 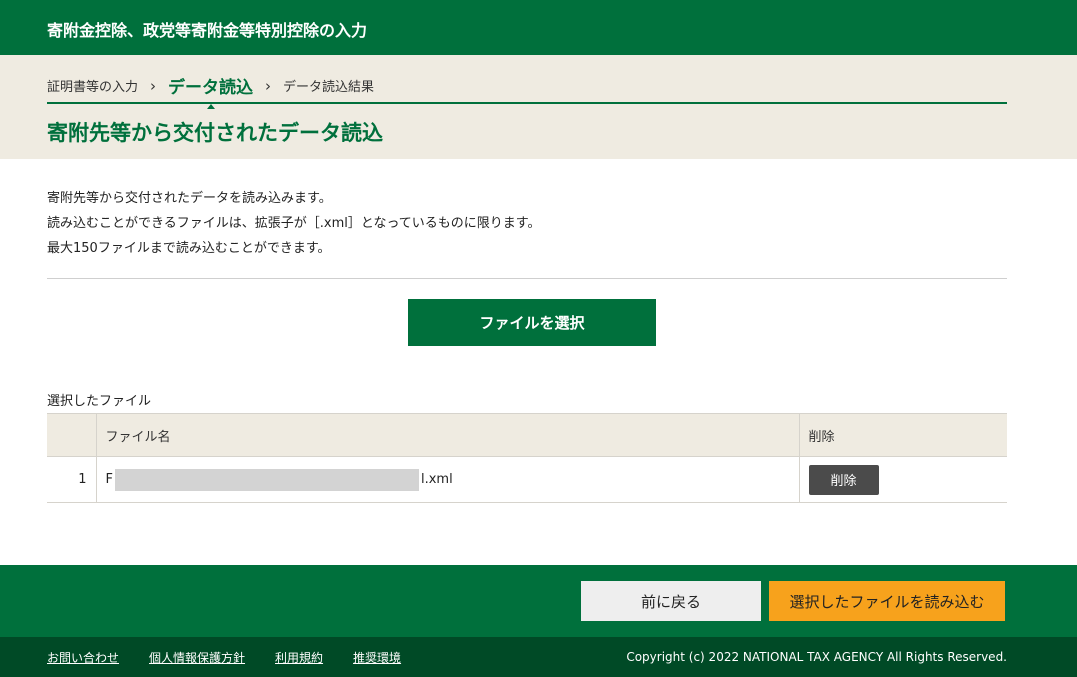 I want to click on header-title: 寄附金控除、政党等寄附金等特別控除の入力, so click(x=207, y=30).